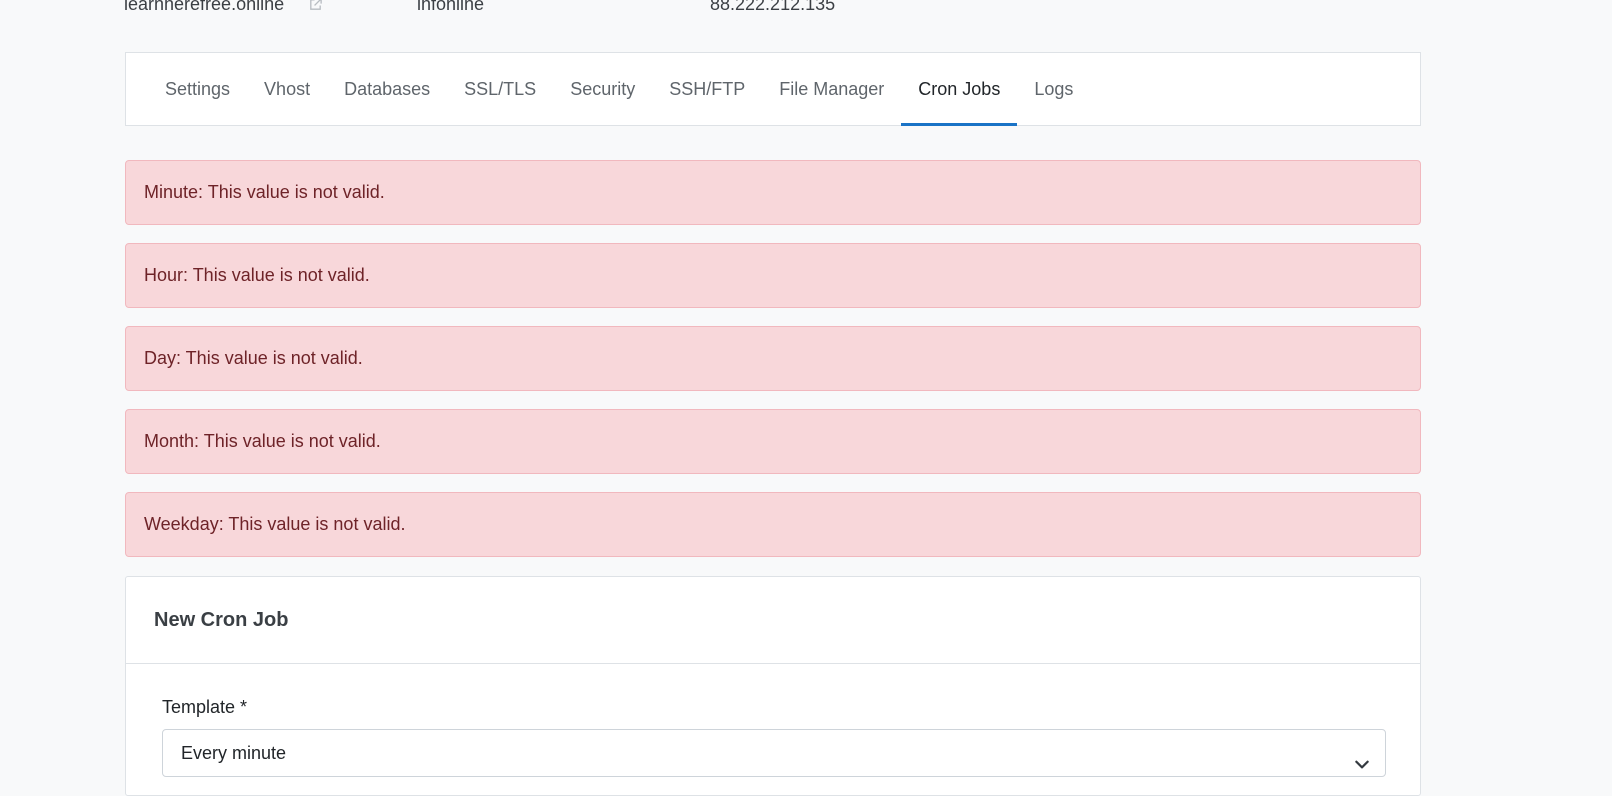 The image size is (1612, 796). What do you see at coordinates (707, 89) in the screenshot?
I see `tab-ssh-ftp: SSH/FTP` at bounding box center [707, 89].